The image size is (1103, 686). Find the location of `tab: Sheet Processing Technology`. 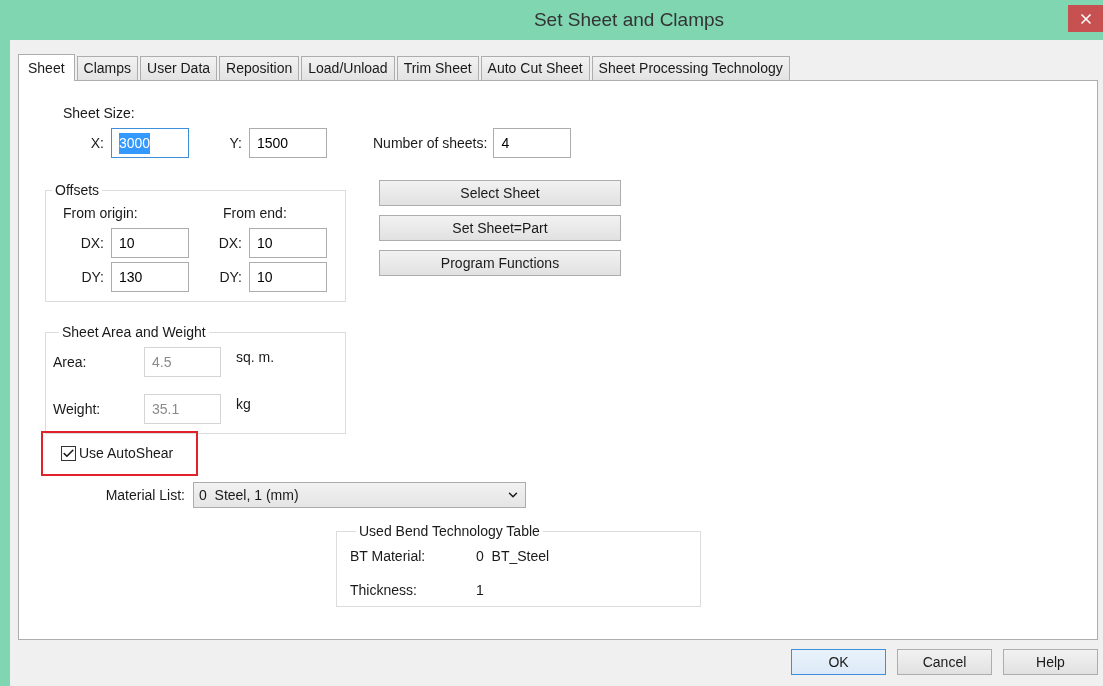

tab: Sheet Processing Technology is located at coordinates (690, 68).